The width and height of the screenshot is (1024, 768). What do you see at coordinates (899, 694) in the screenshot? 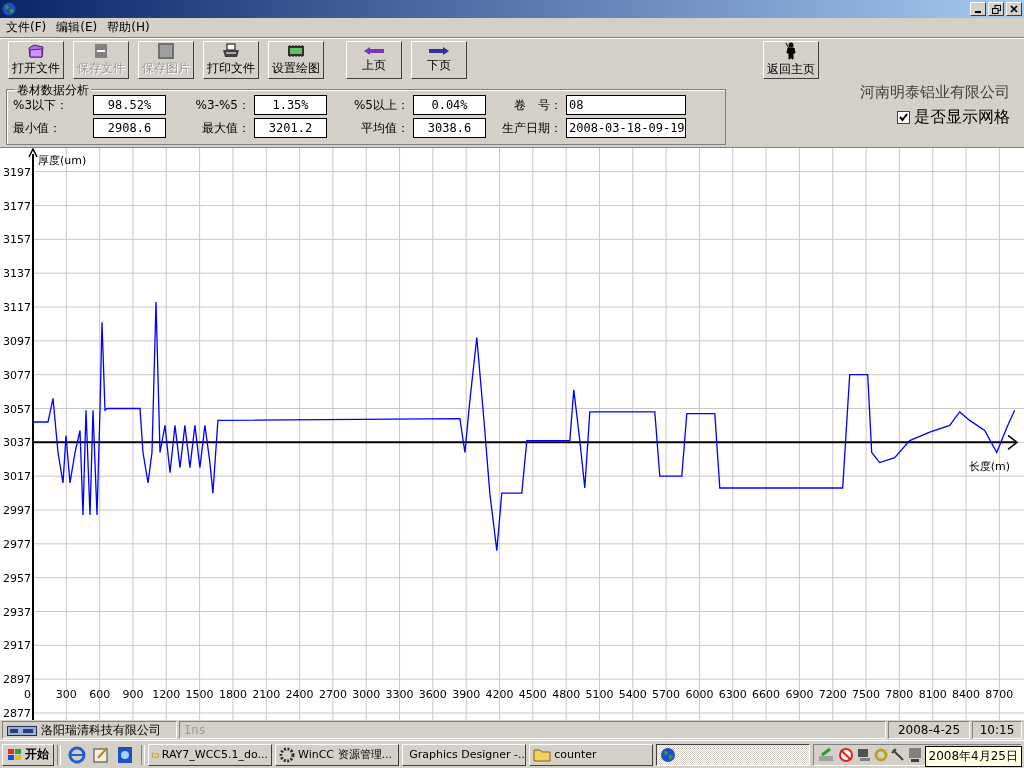
I see `x-tick-label: 7800` at bounding box center [899, 694].